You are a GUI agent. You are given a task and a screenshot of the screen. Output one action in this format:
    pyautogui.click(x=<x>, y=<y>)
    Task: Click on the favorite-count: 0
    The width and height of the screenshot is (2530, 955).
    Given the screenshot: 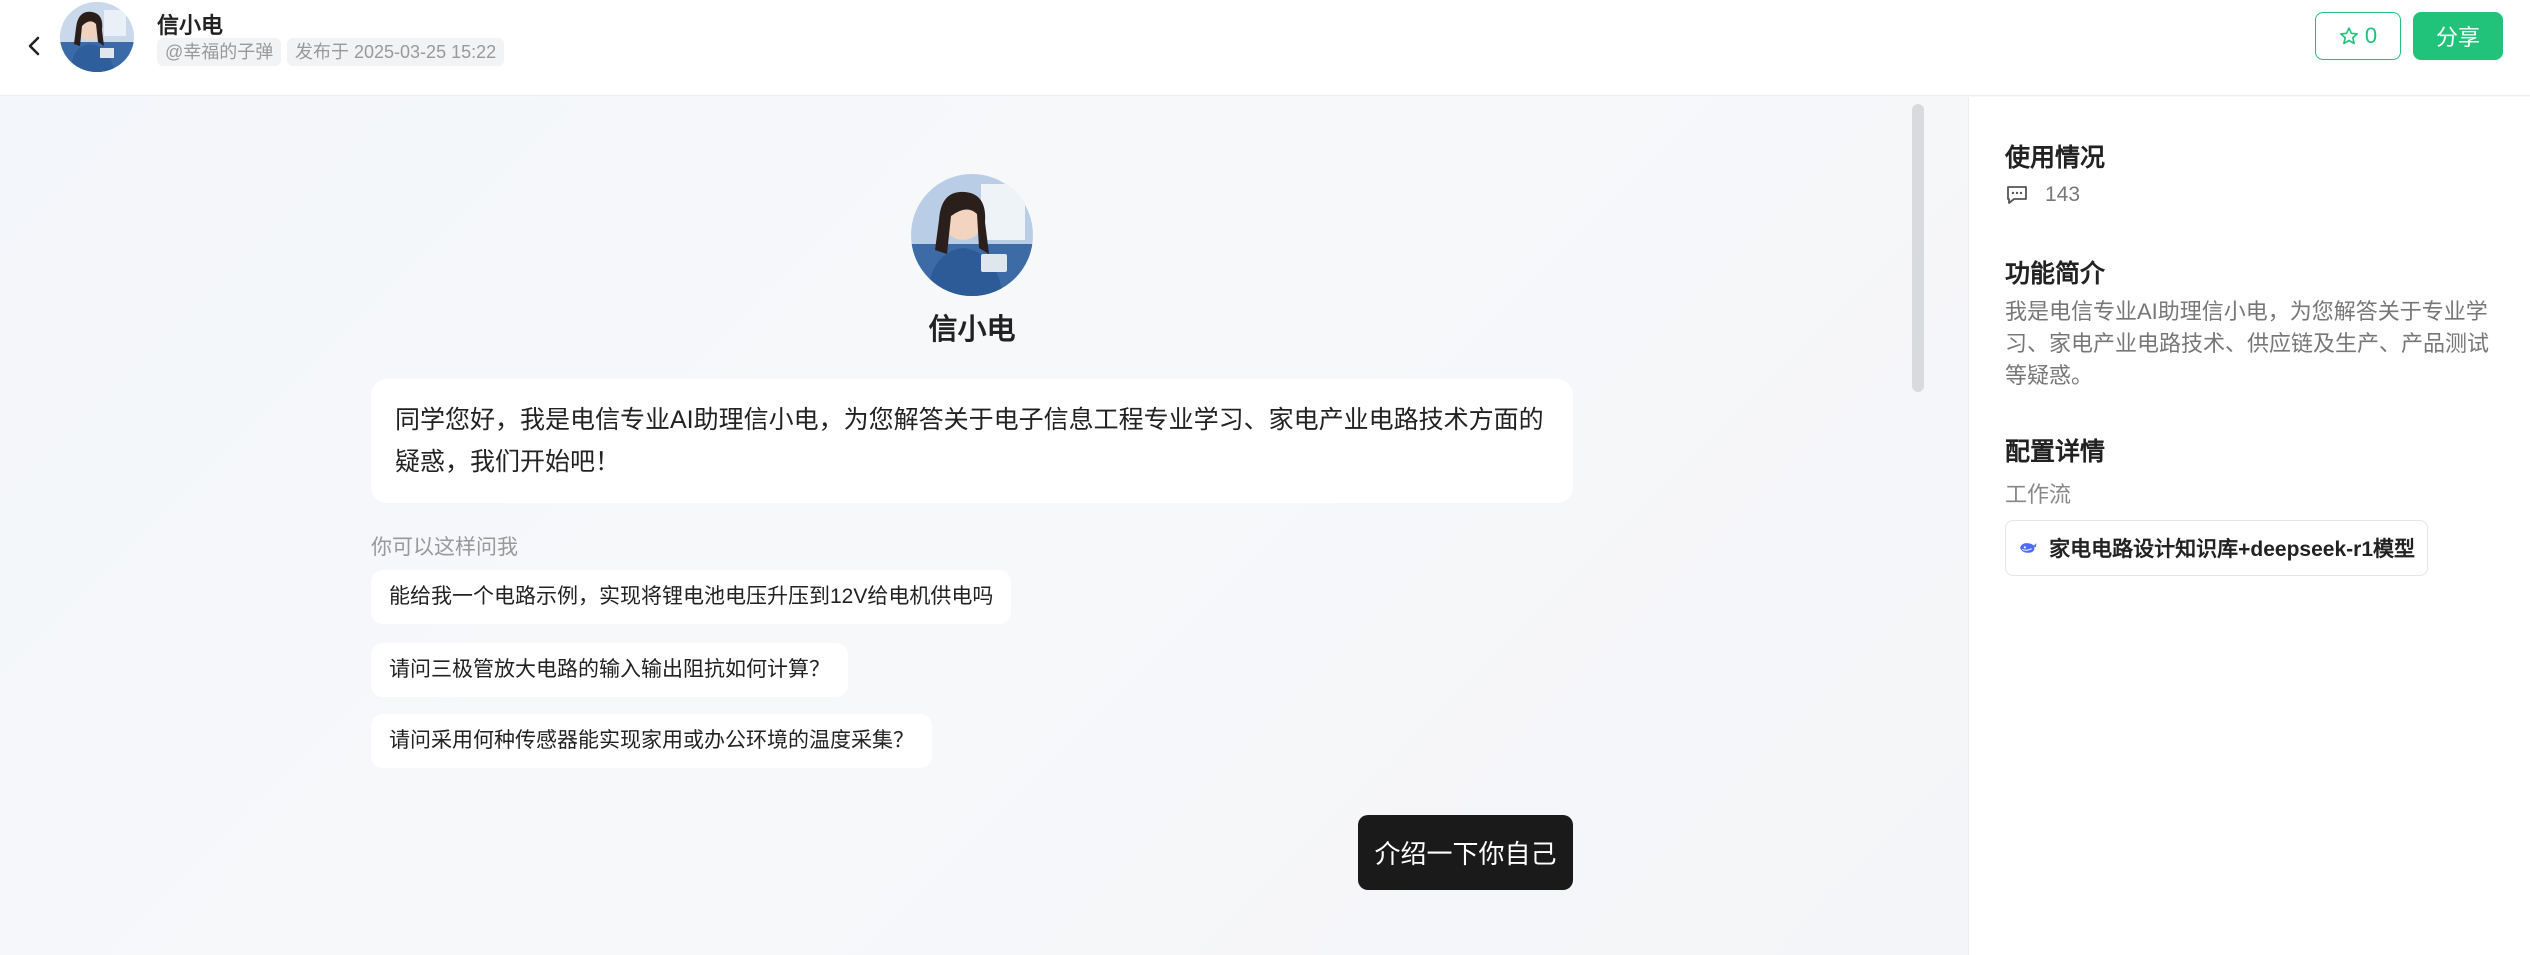 What is the action you would take?
    pyautogui.click(x=2371, y=35)
    